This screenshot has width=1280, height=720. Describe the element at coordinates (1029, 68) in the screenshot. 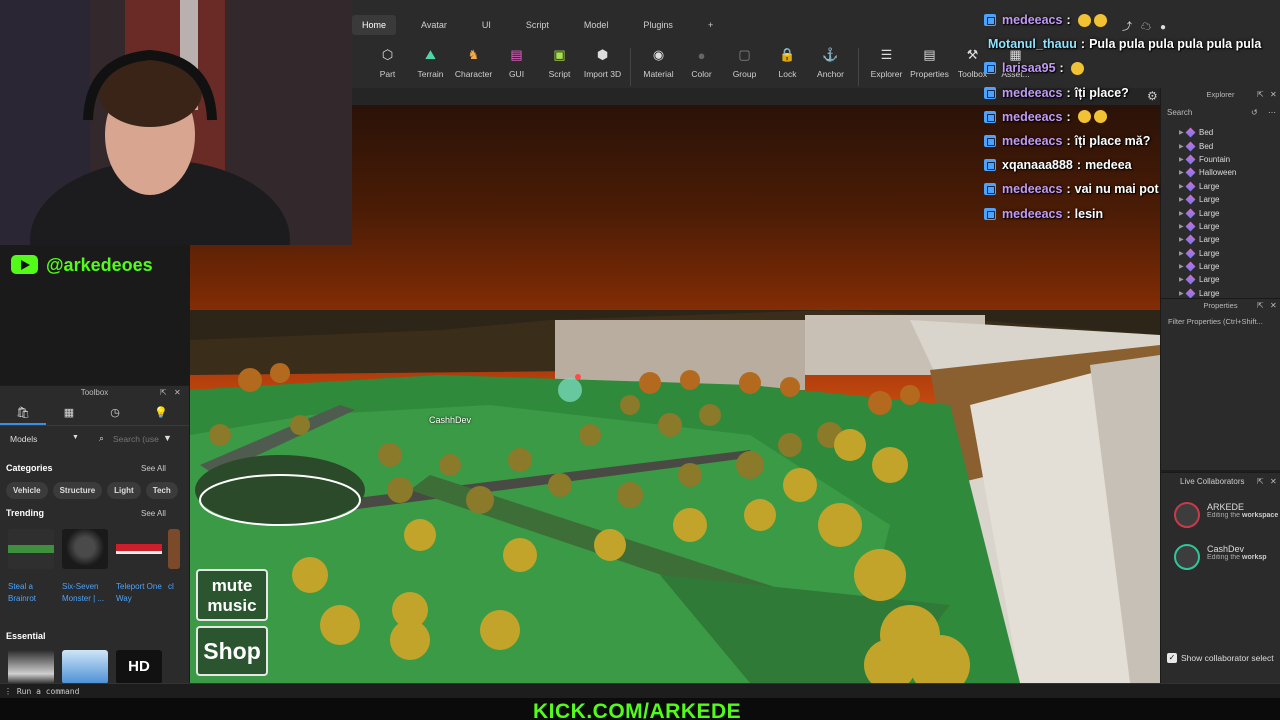

I see `chat-username: larisaa95` at that location.